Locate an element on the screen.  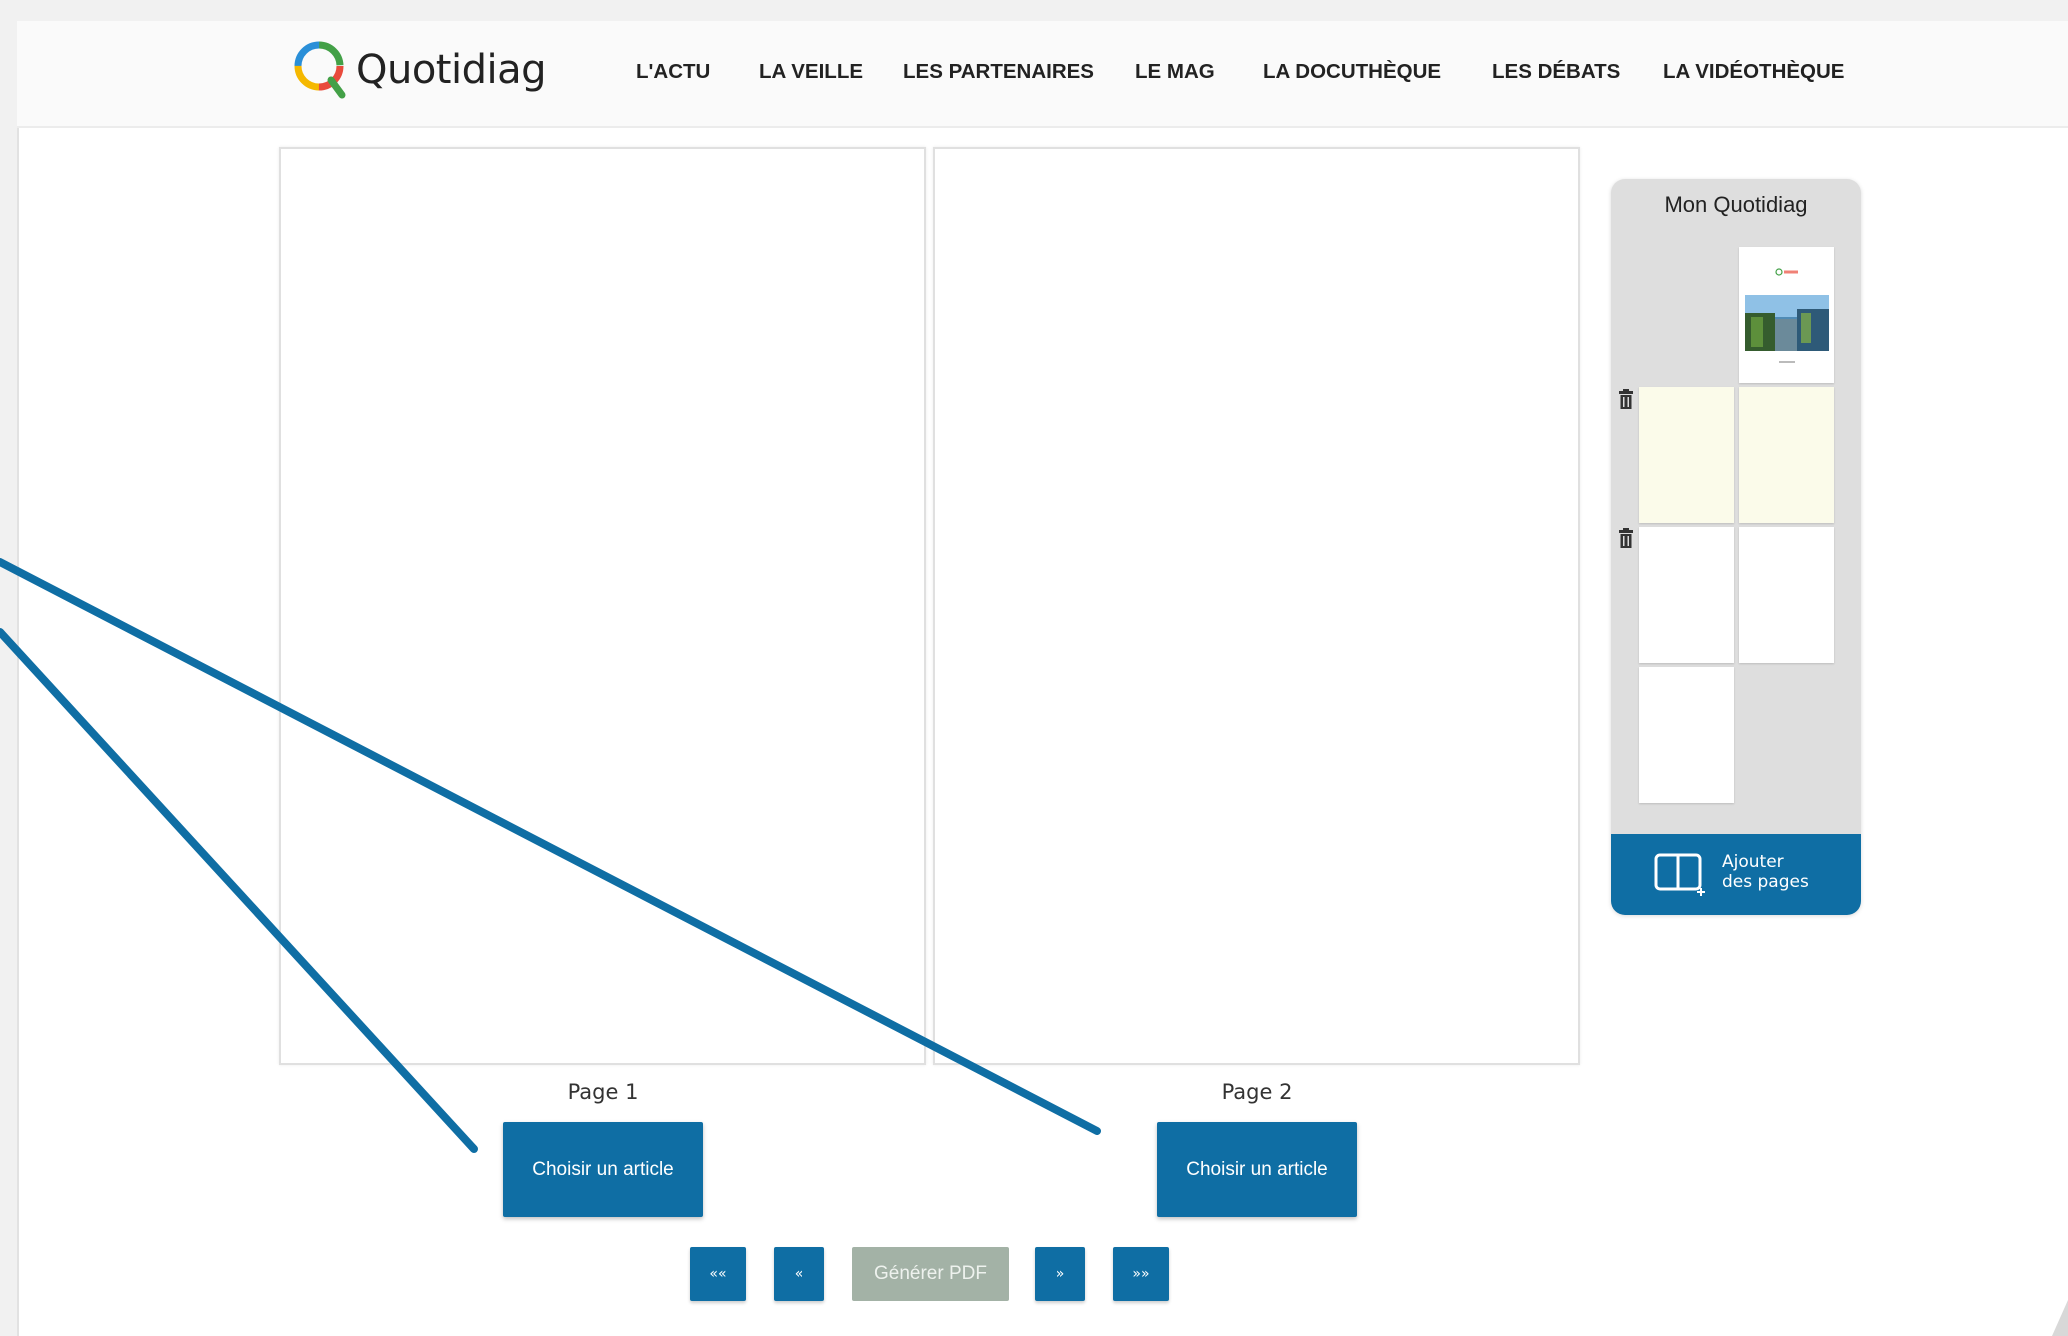
prev-page-button: « is located at coordinates (799, 1274).